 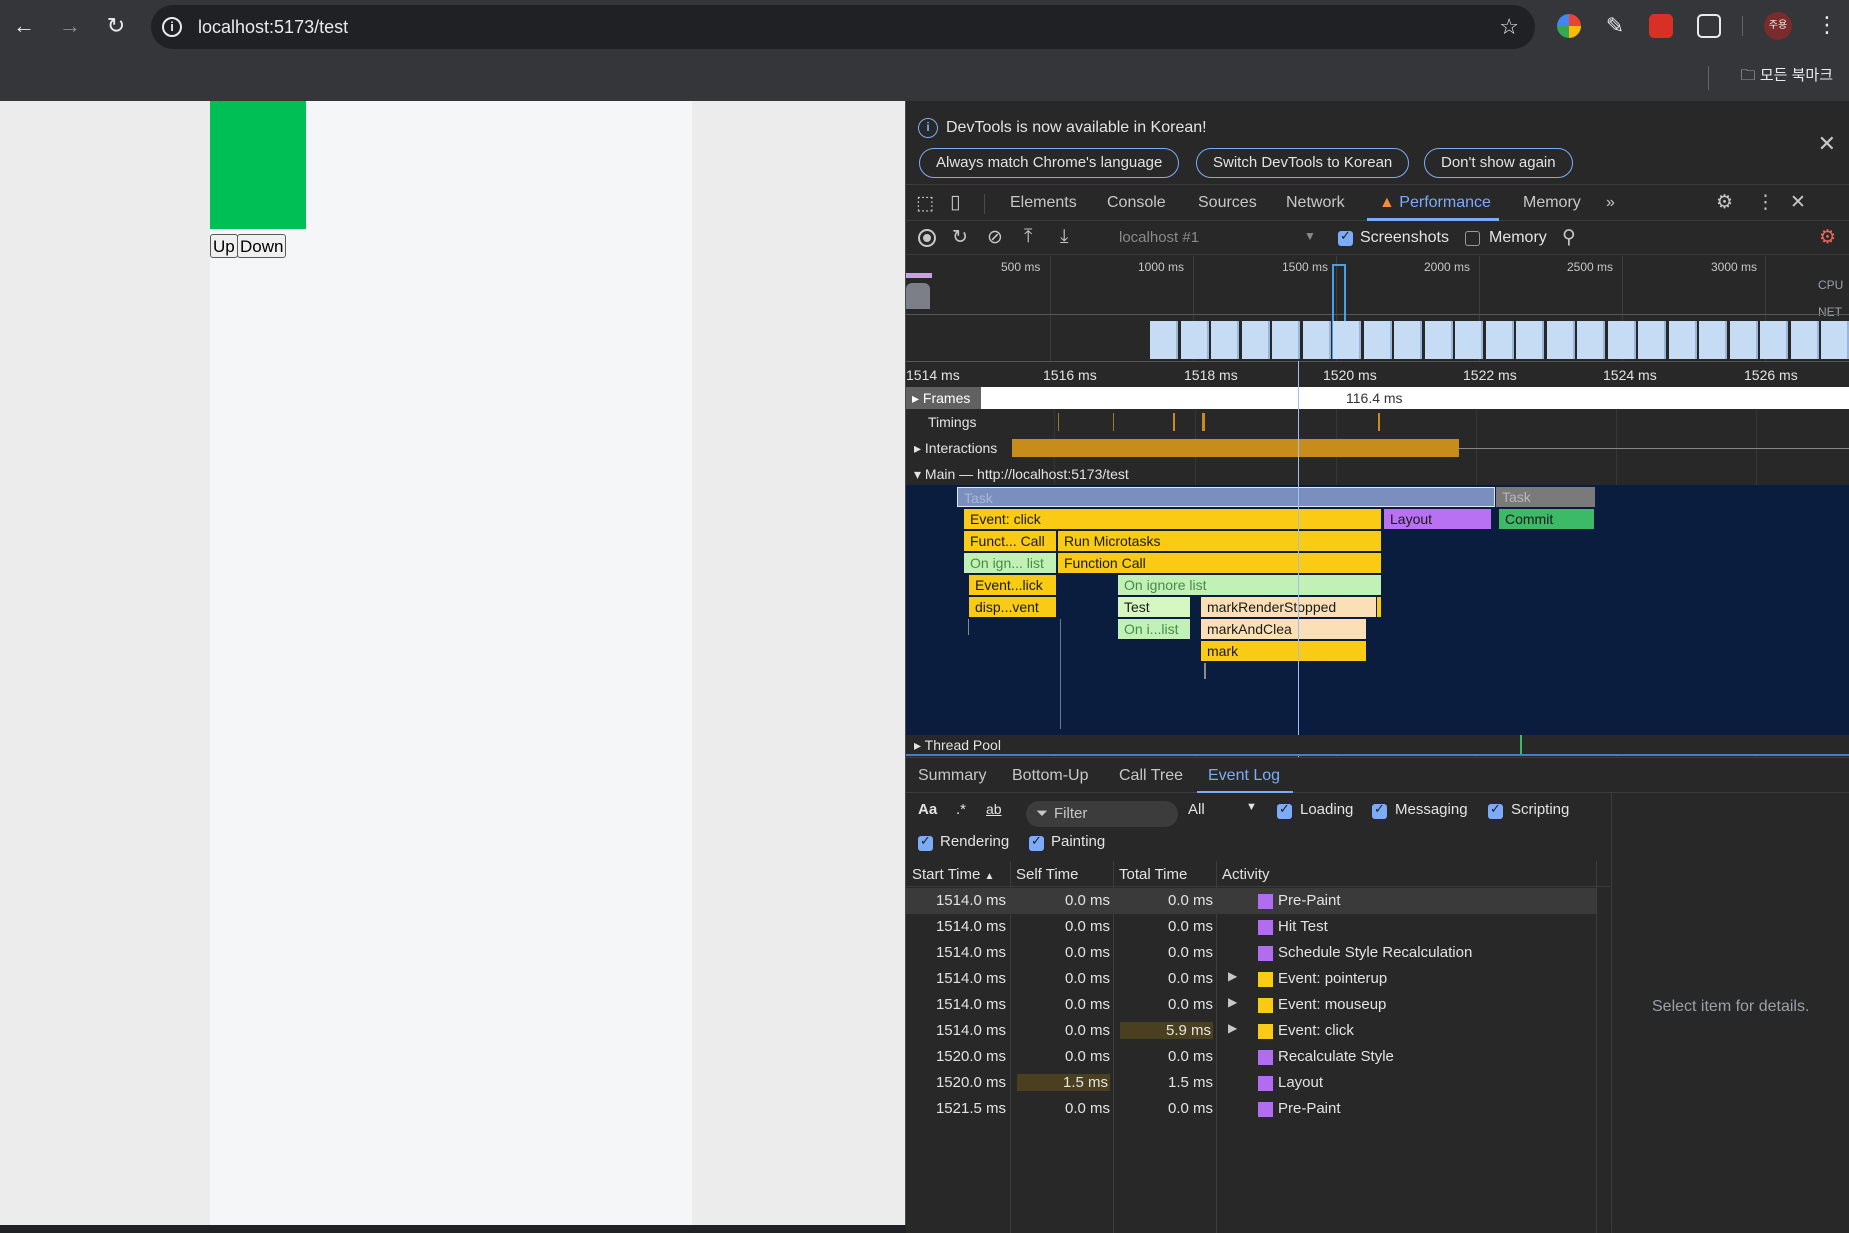 I want to click on flame-run-microtasks: Run Microtasks, so click(x=1220, y=541).